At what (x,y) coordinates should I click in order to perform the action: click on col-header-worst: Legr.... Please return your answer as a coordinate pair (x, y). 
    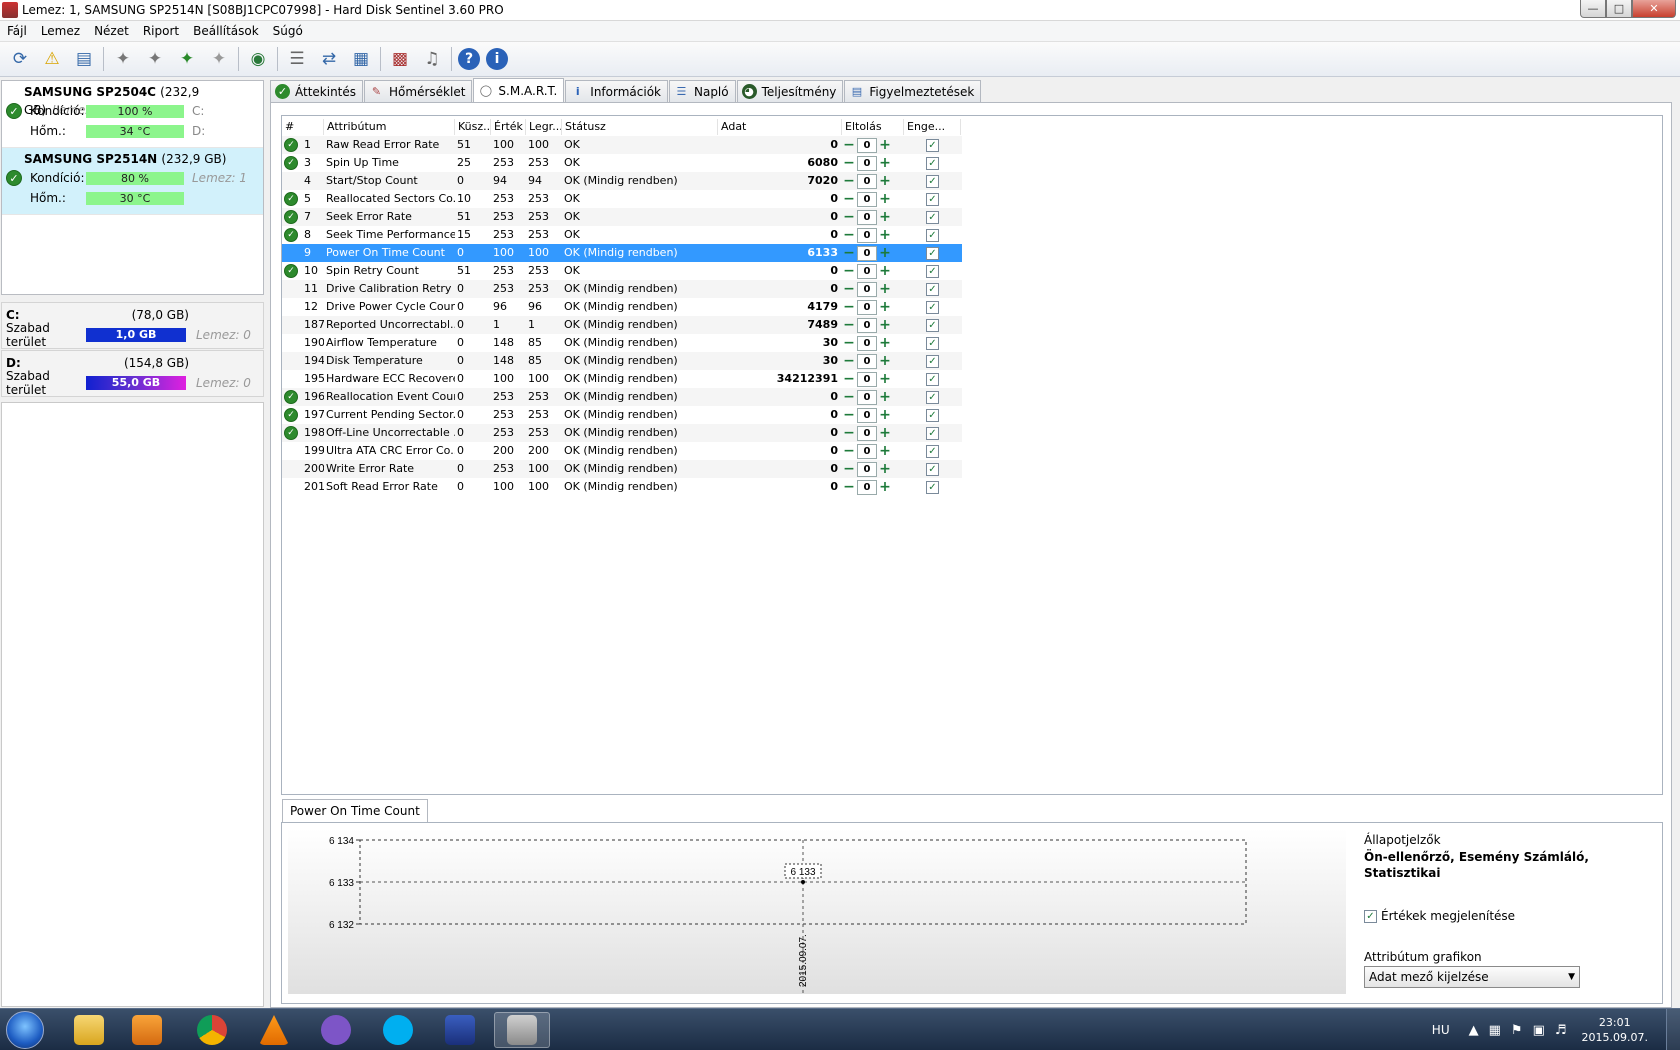
    Looking at the image, I should click on (544, 127).